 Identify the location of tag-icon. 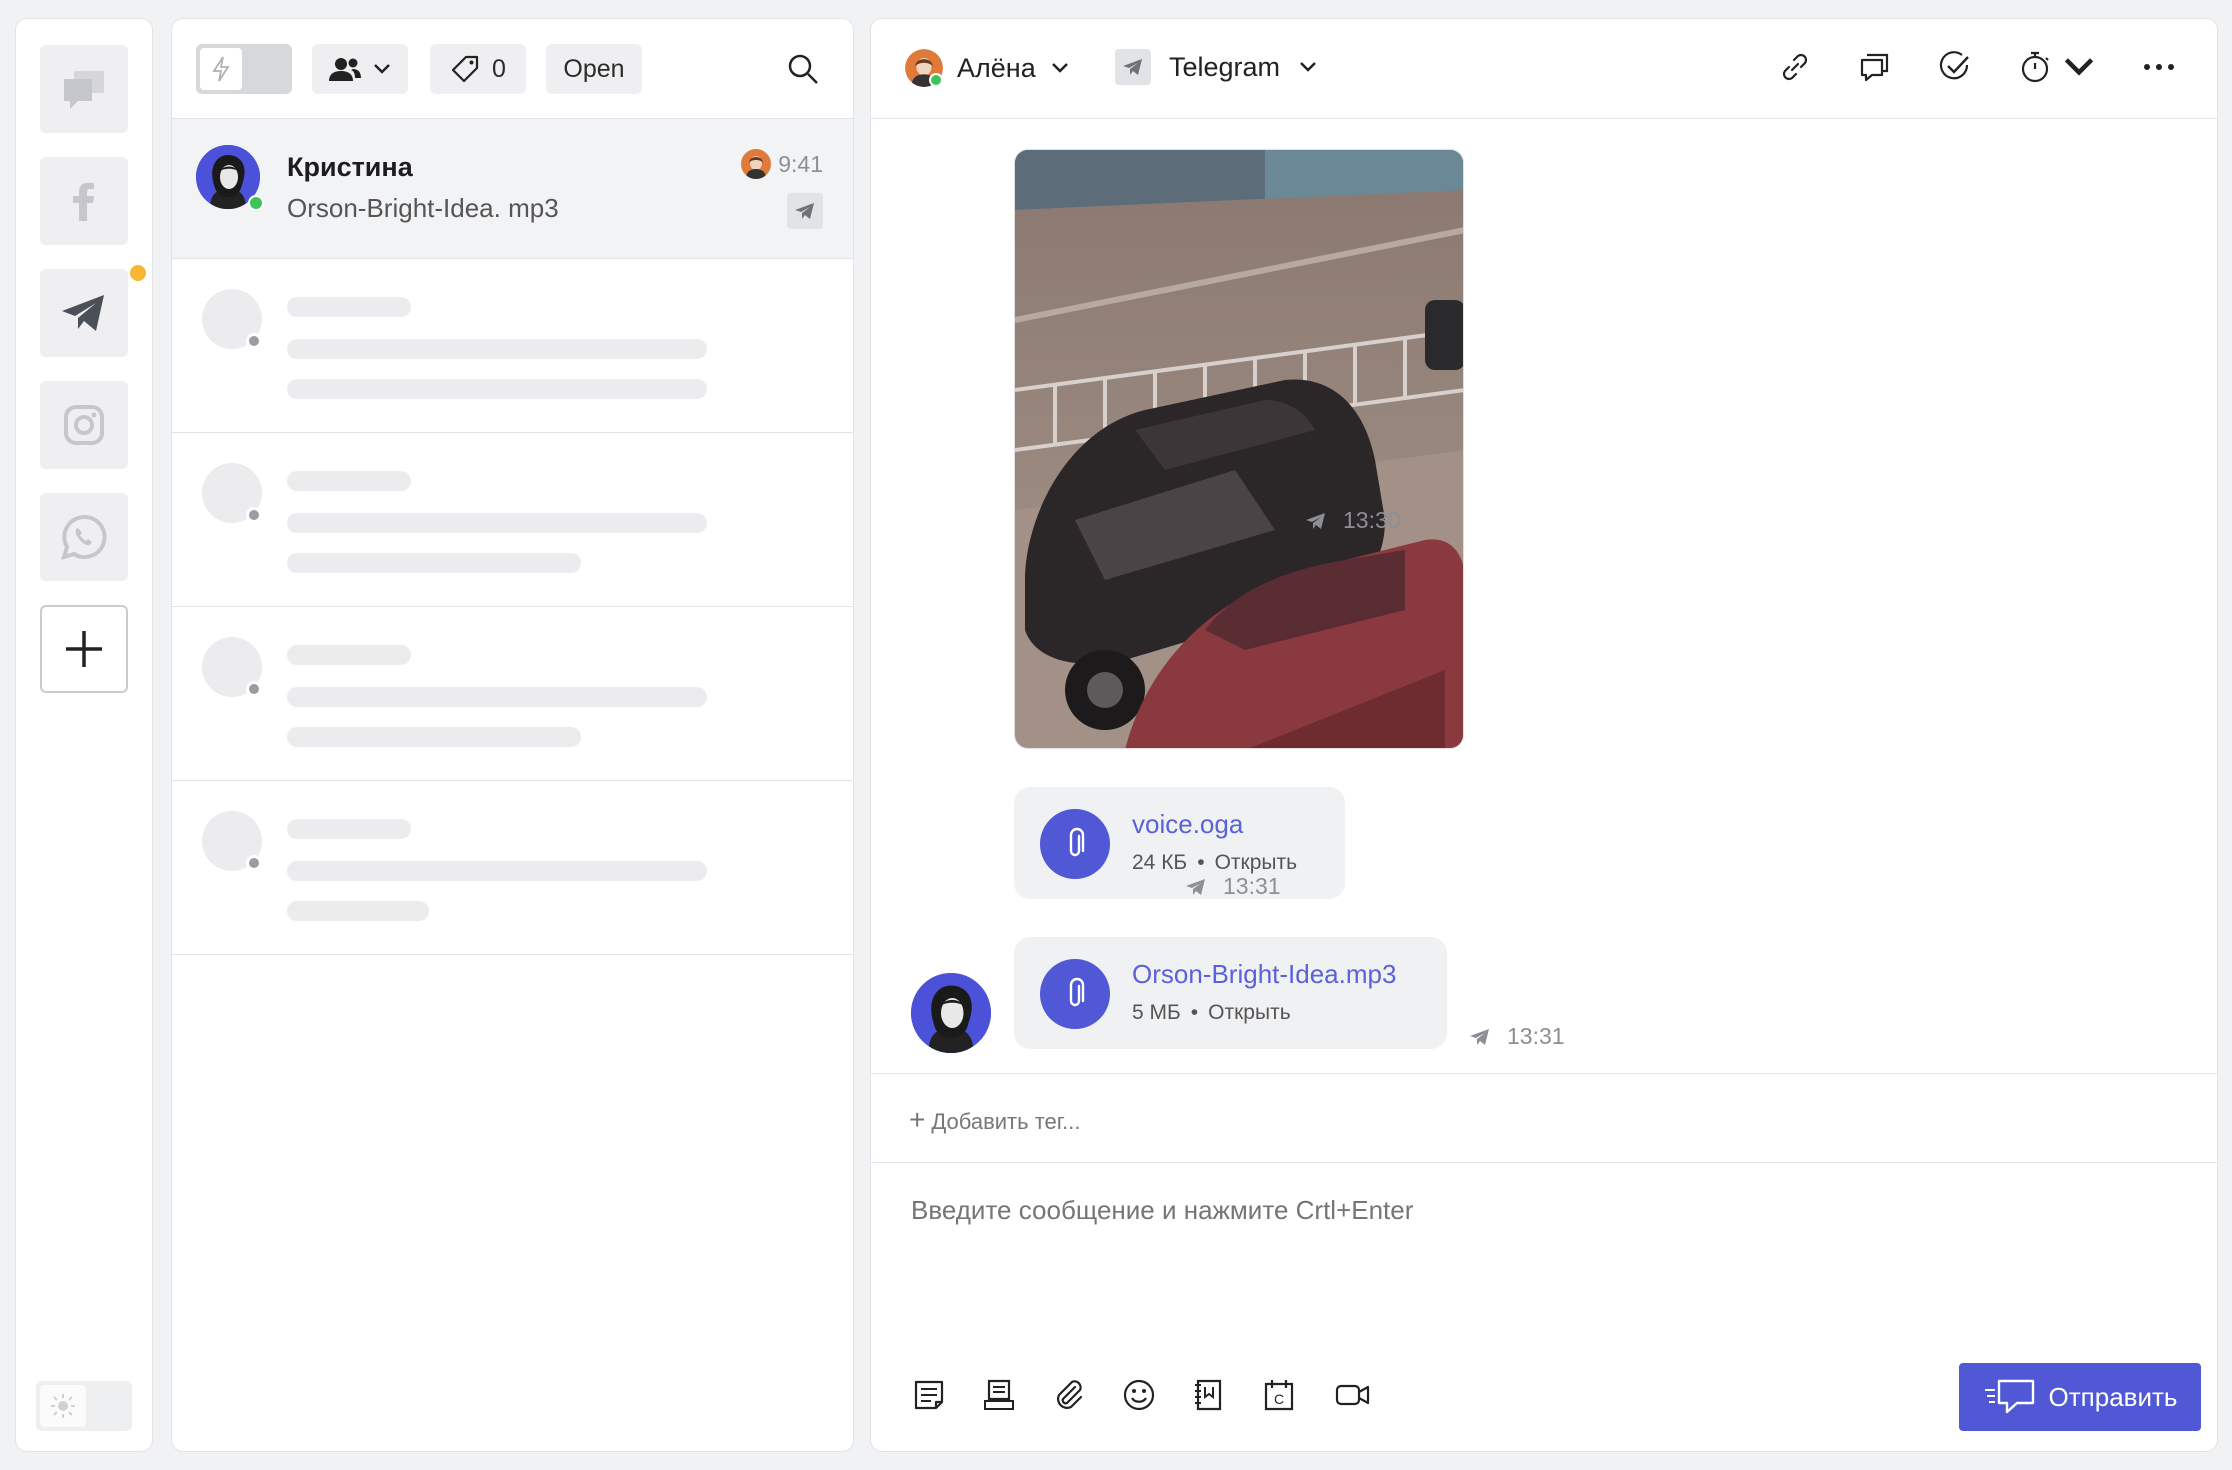
(465, 69).